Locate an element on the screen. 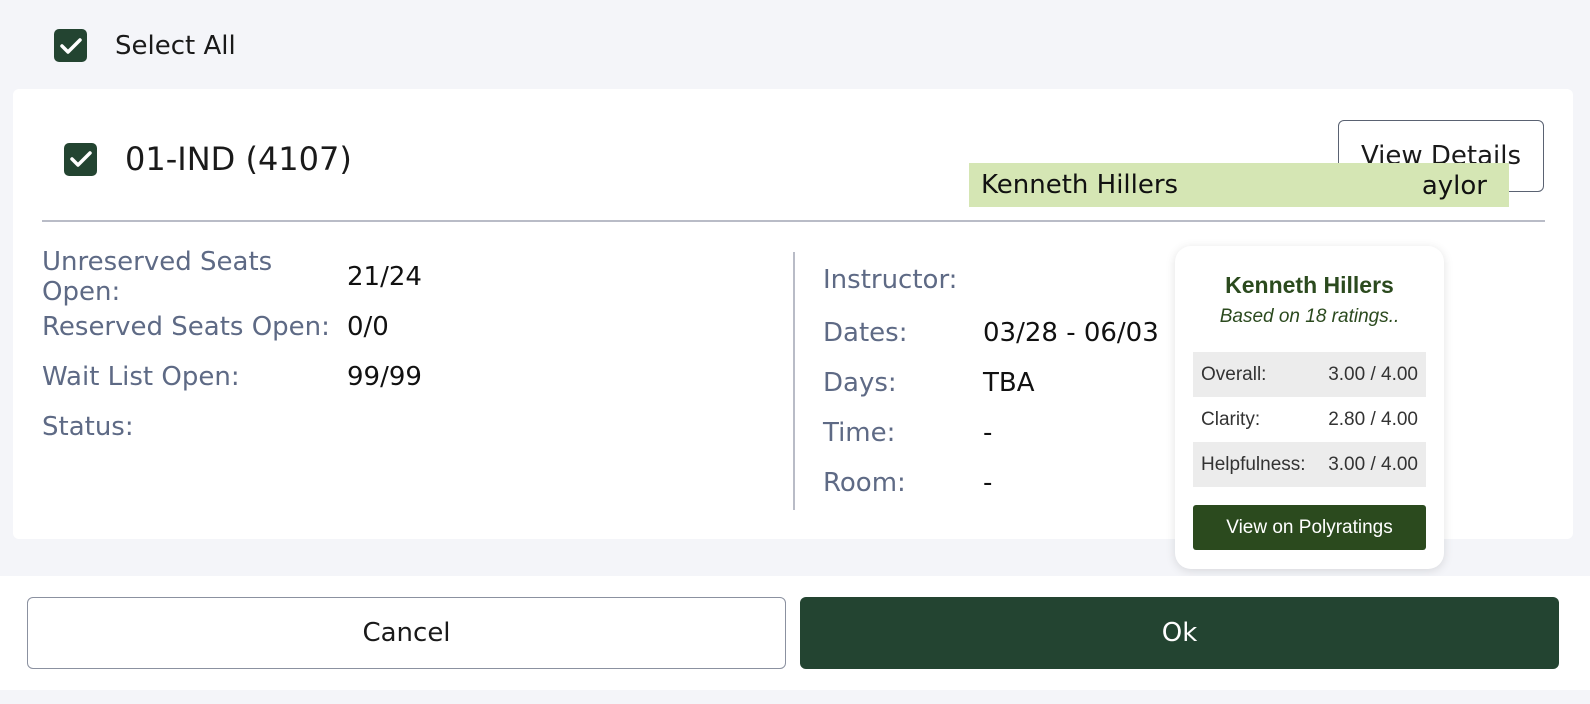  rating-label: Helpfulness: is located at coordinates (1253, 464).